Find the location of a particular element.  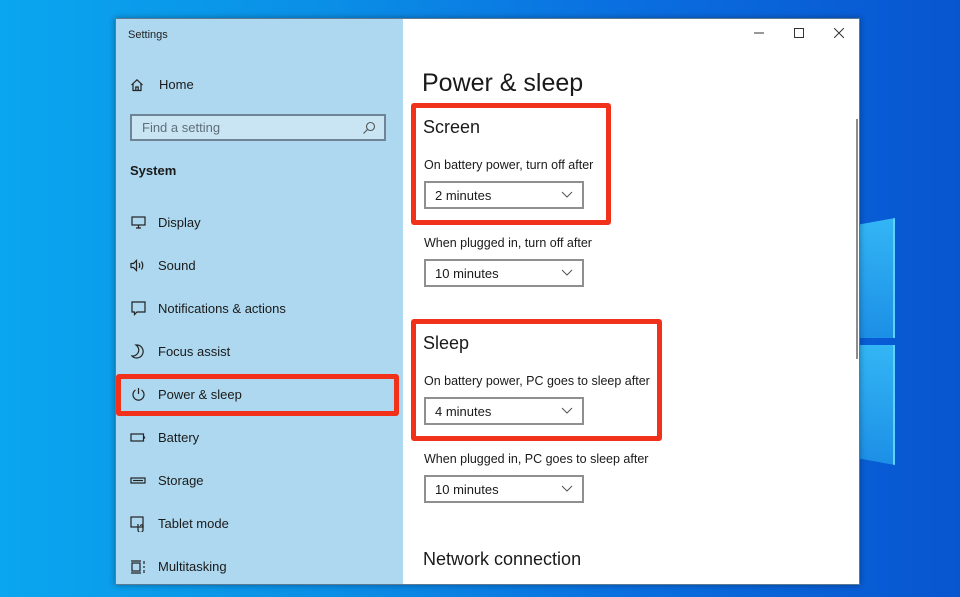

dropdown-value: 4 minutes is located at coordinates (463, 411).